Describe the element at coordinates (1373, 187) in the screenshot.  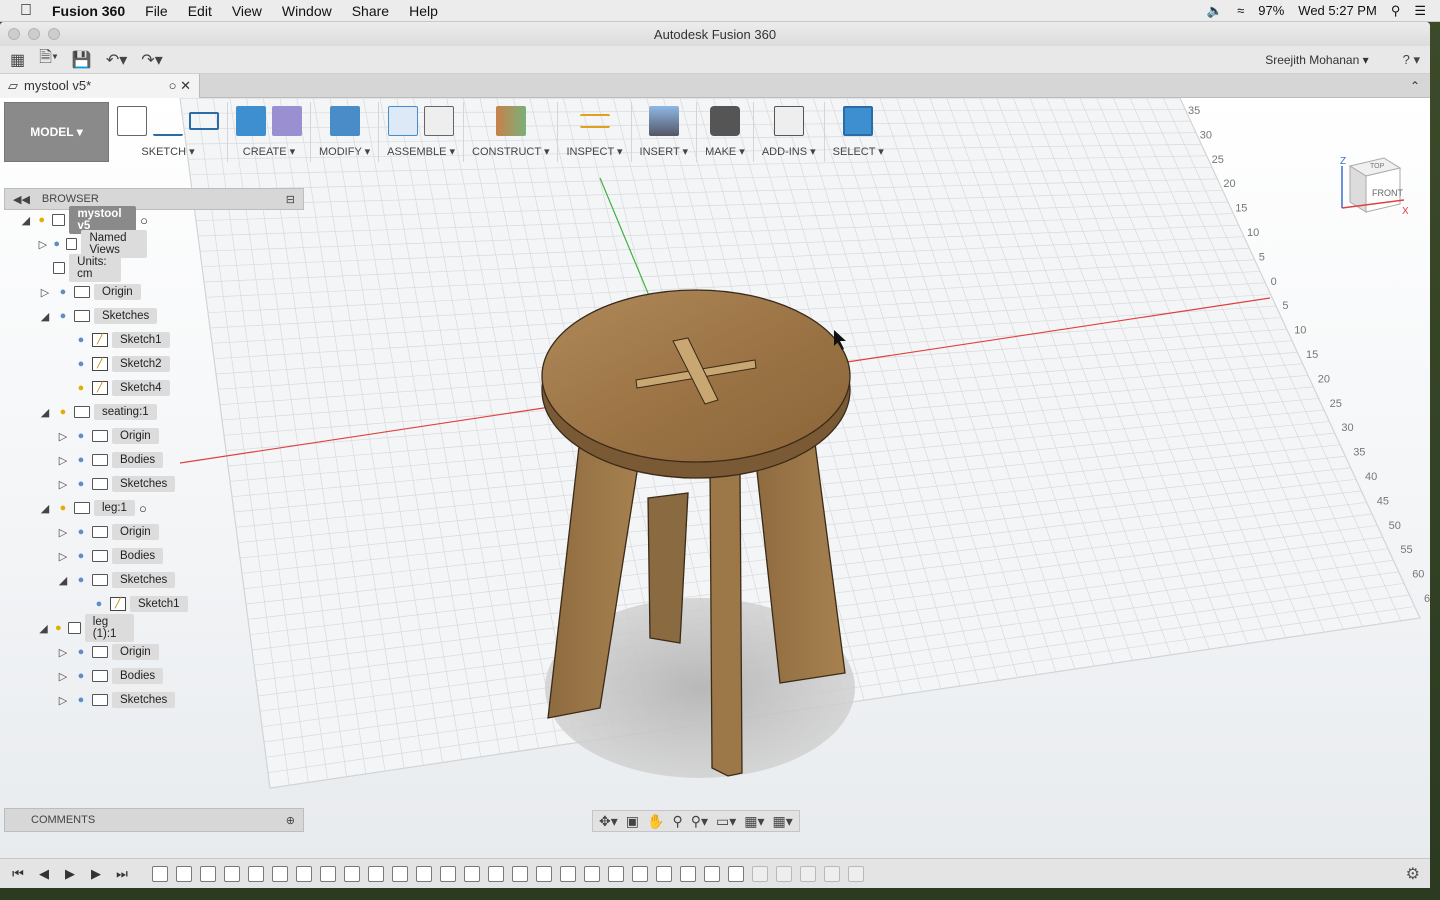
I see `view-cube: Z X TOP FRONT` at that location.